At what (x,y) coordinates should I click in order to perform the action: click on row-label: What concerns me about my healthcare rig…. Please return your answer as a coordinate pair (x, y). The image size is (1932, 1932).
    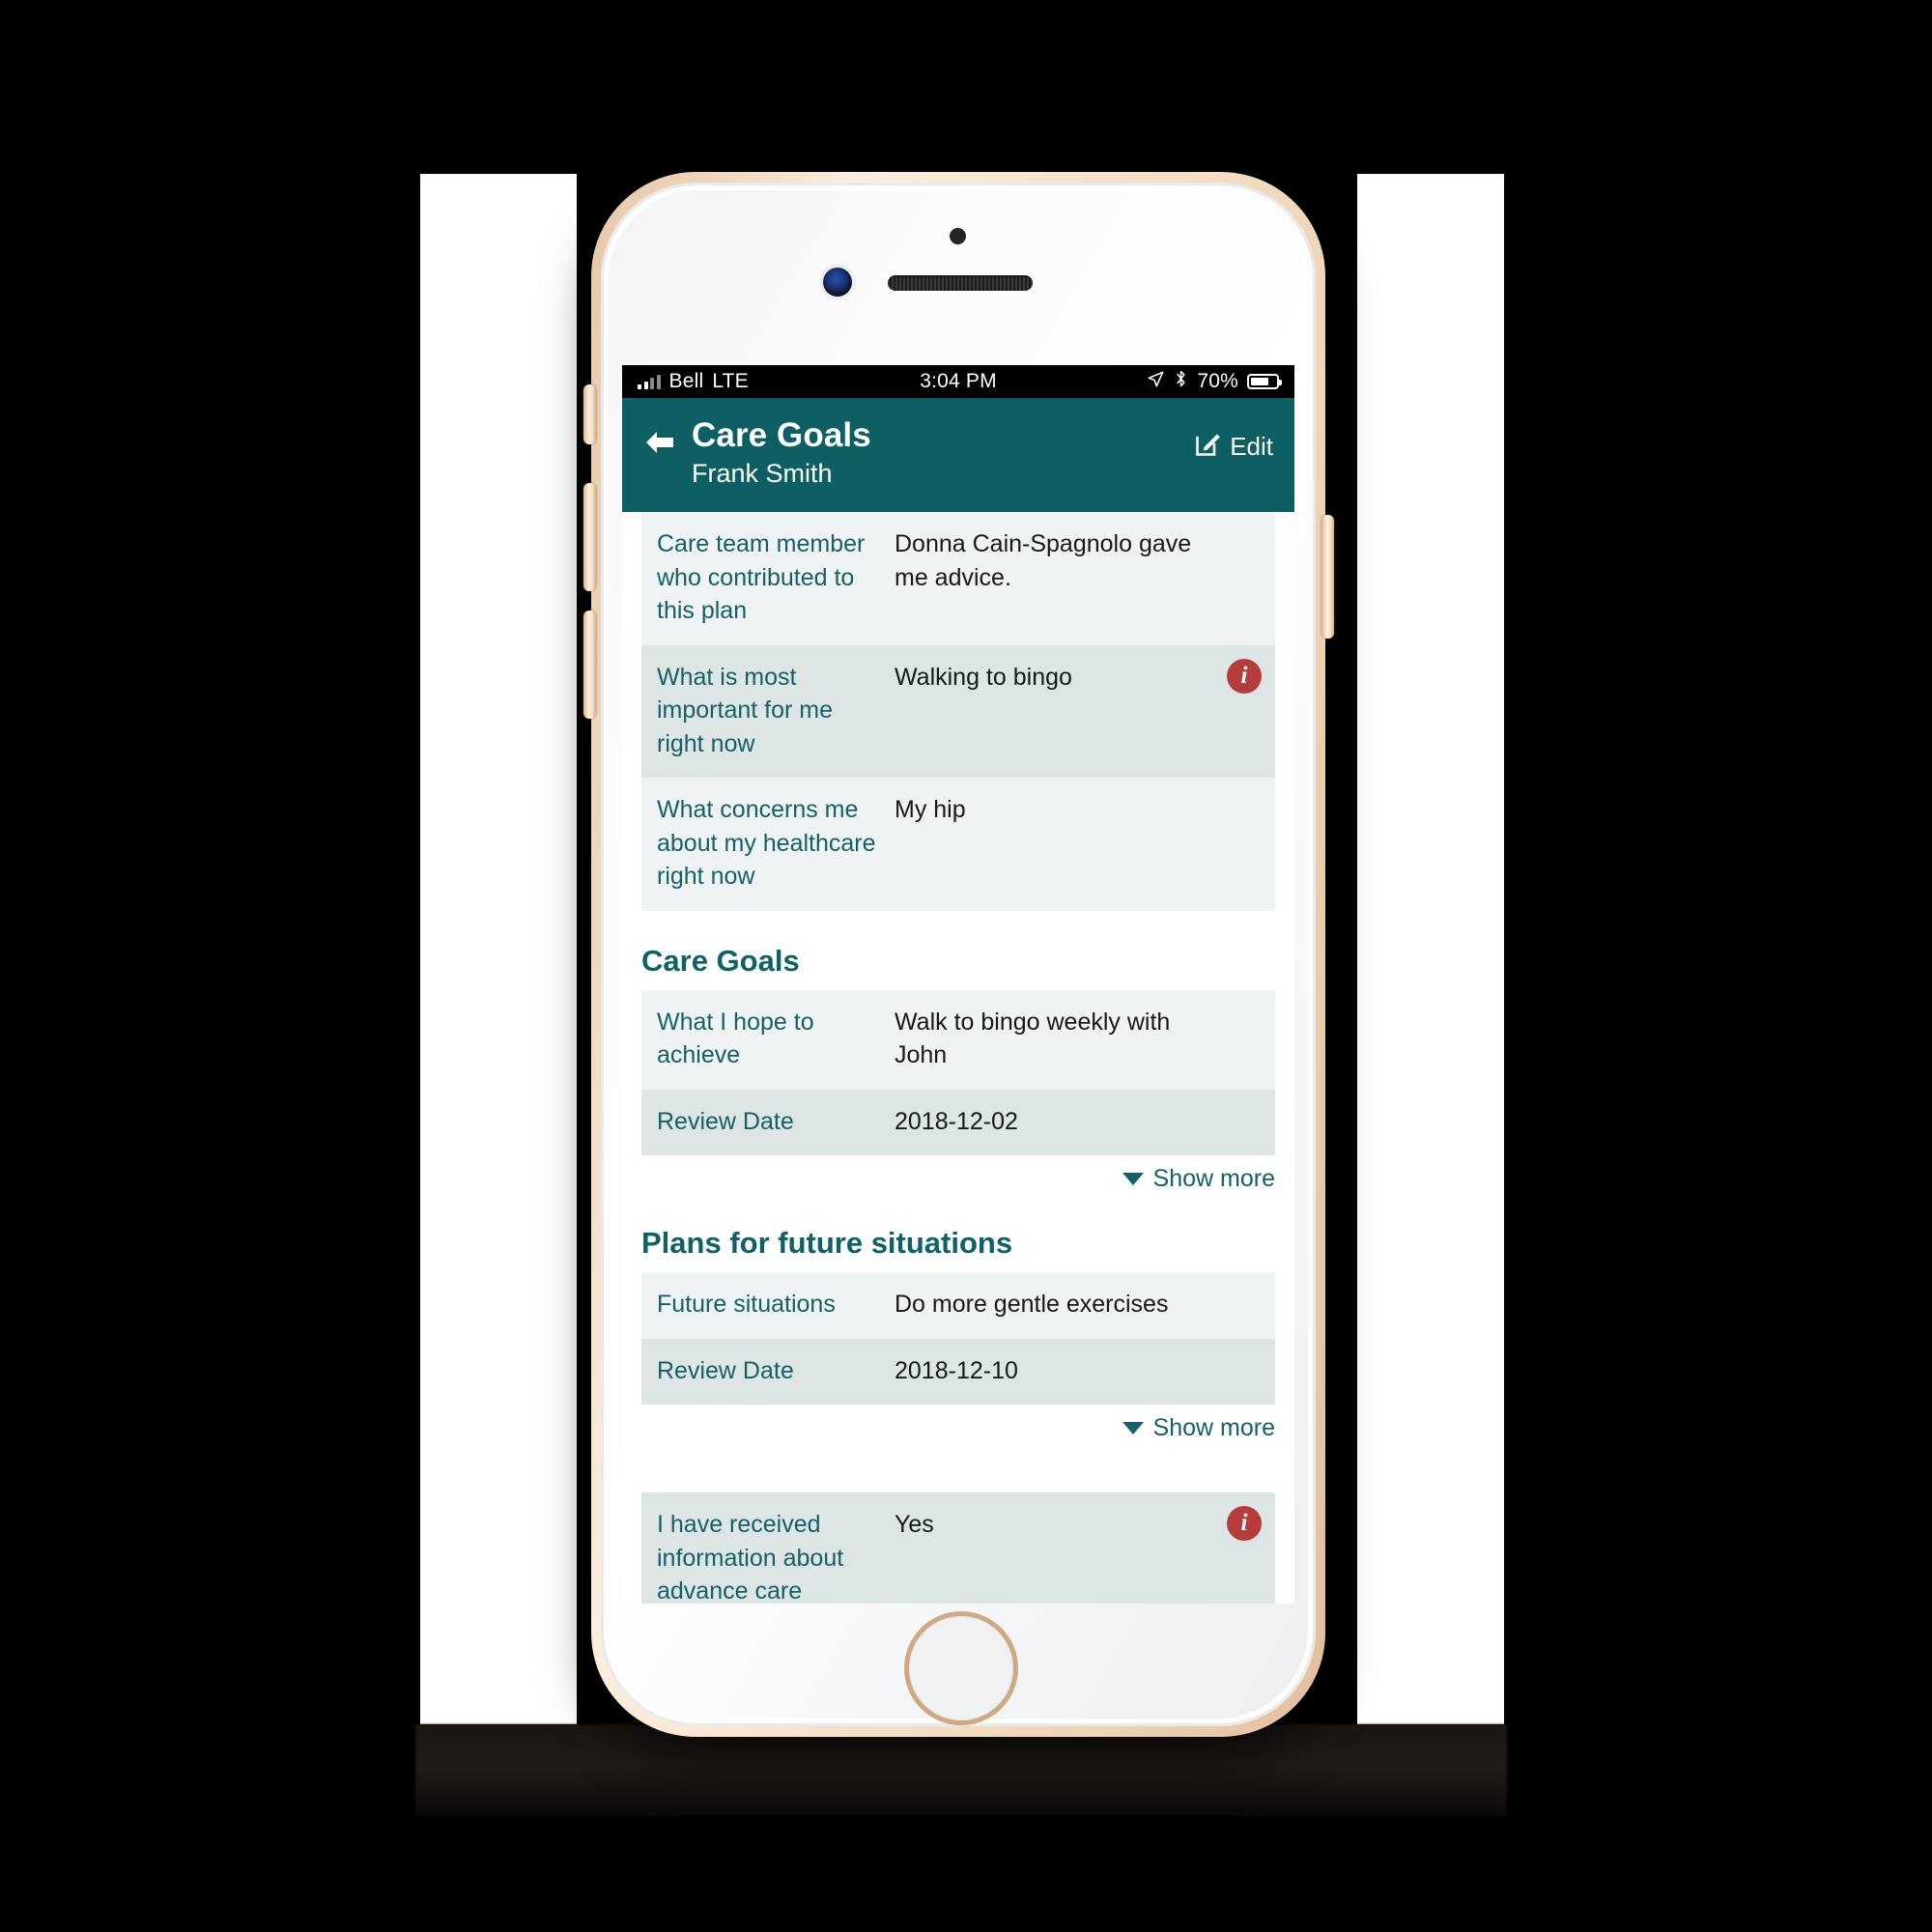
    Looking at the image, I should click on (766, 843).